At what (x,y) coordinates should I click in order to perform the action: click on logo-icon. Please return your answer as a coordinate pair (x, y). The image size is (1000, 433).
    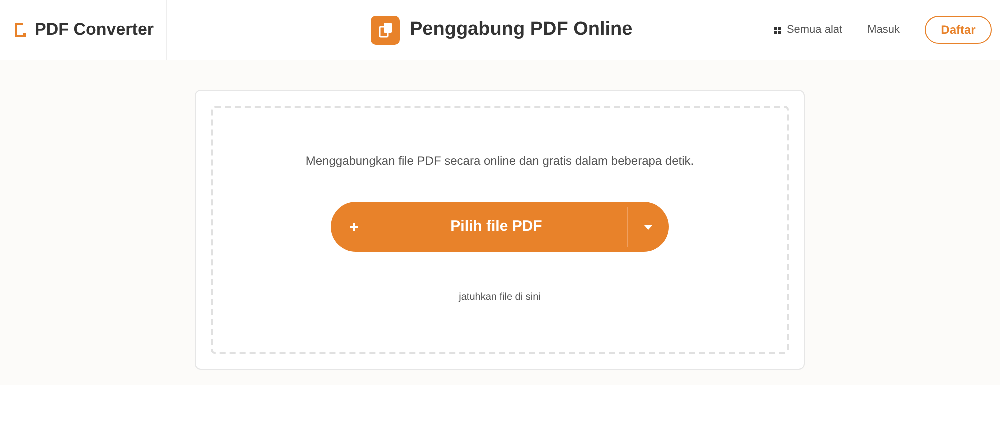
    Looking at the image, I should click on (20, 30).